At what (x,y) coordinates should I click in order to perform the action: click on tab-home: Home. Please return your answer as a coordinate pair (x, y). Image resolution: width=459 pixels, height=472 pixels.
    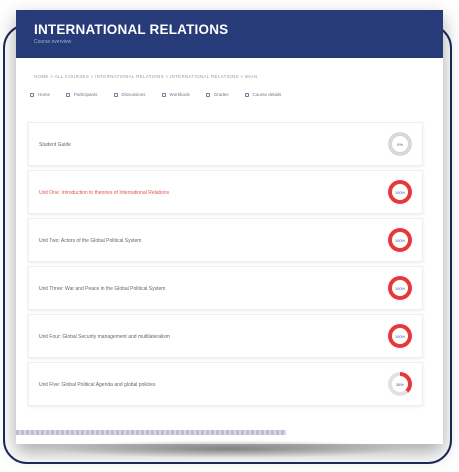
    Looking at the image, I should click on (40, 94).